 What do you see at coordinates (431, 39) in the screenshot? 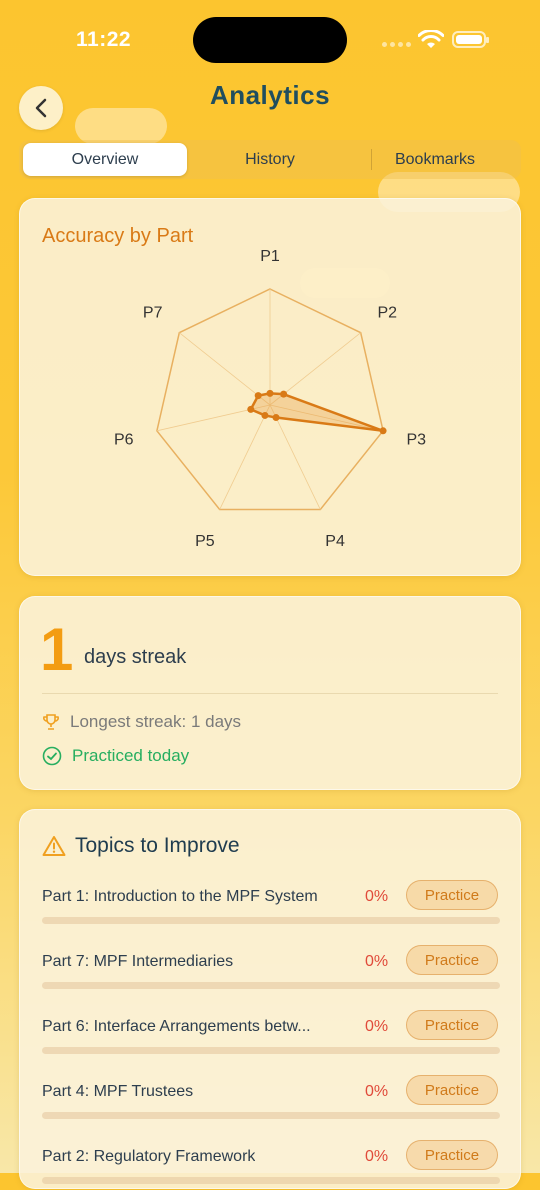
I see `wifi-icon` at bounding box center [431, 39].